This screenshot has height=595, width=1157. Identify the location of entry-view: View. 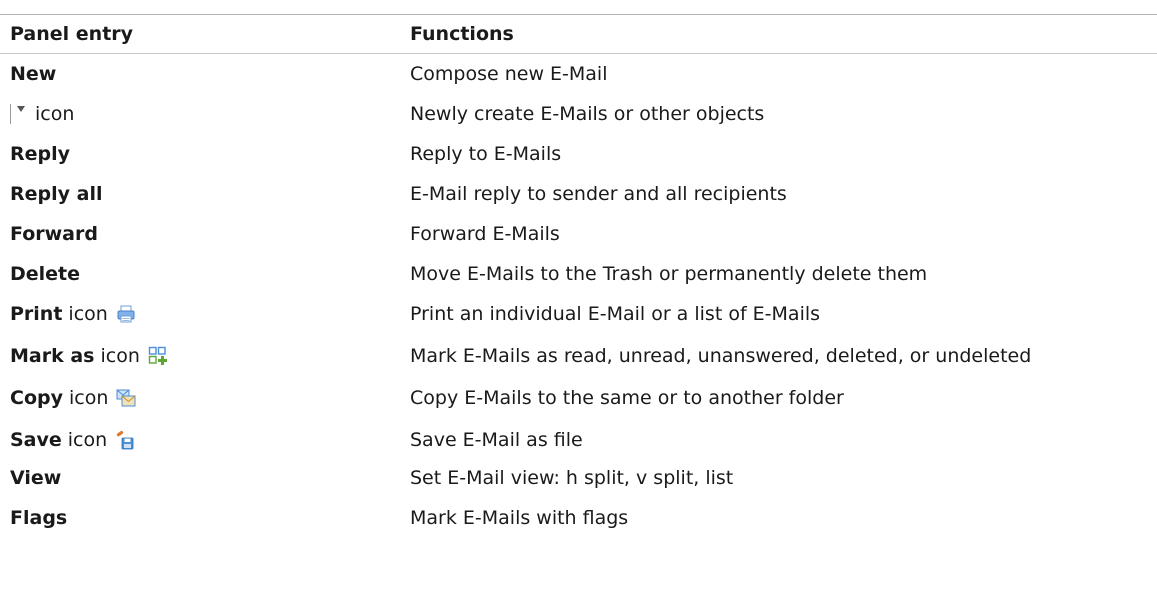
(36, 478).